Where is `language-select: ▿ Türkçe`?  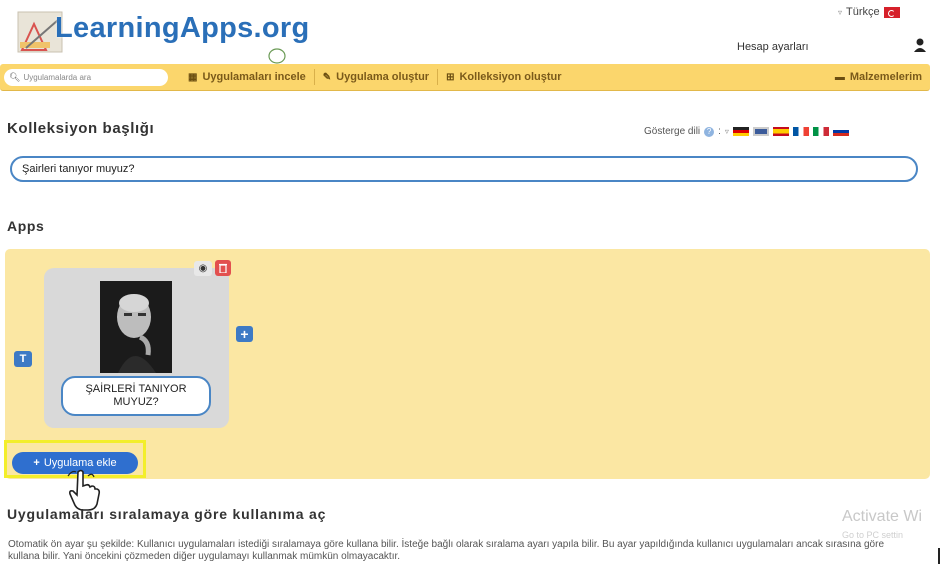 language-select: ▿ Türkçe is located at coordinates (869, 12).